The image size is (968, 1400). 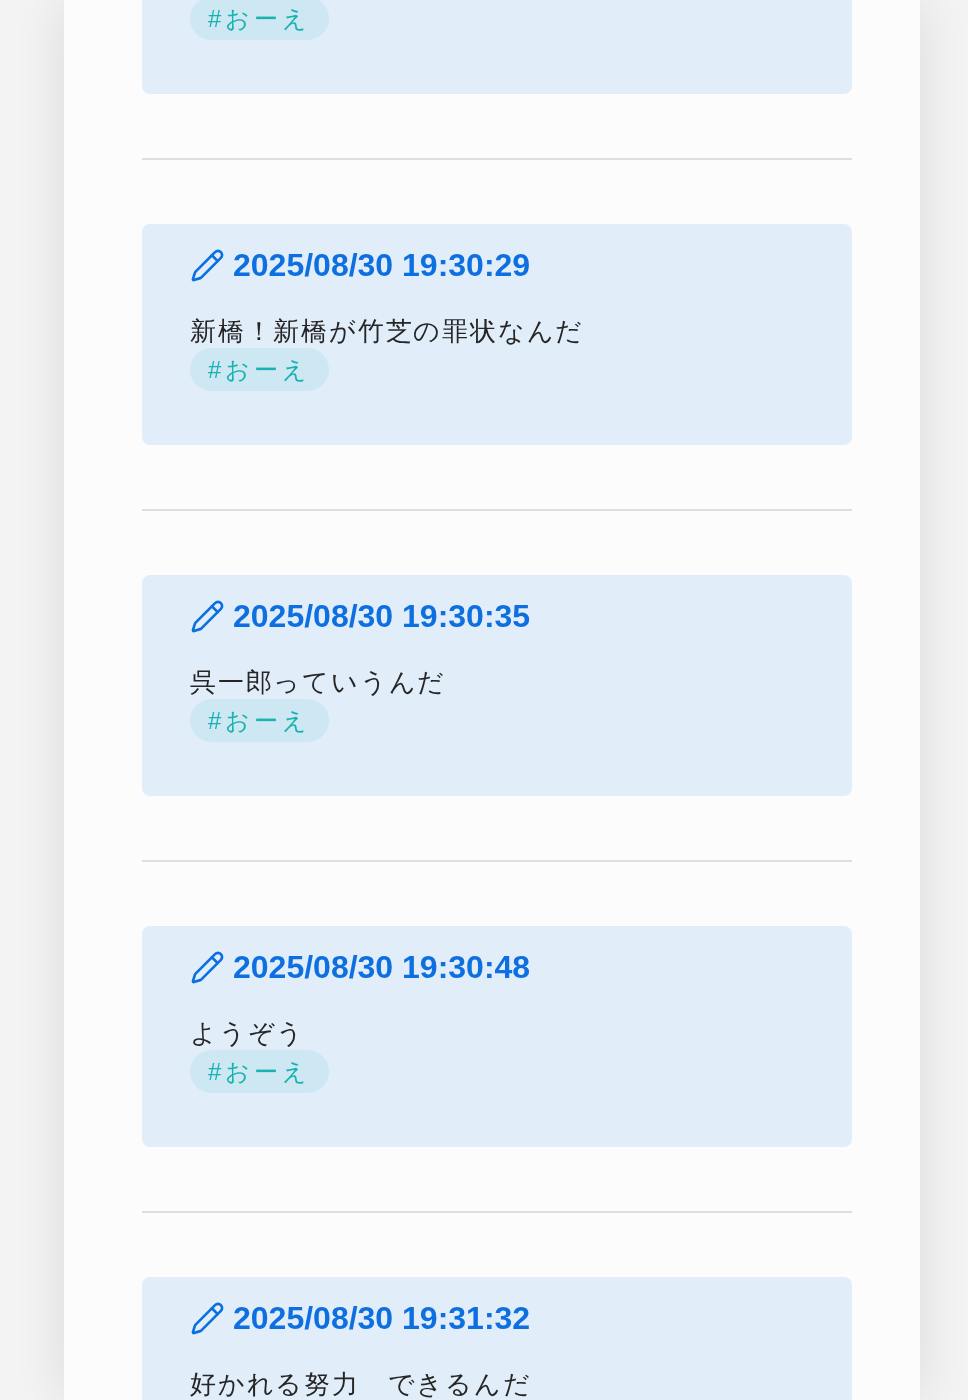 I want to click on post-text: 好かれる努力 できるんだ, so click(x=361, y=1384).